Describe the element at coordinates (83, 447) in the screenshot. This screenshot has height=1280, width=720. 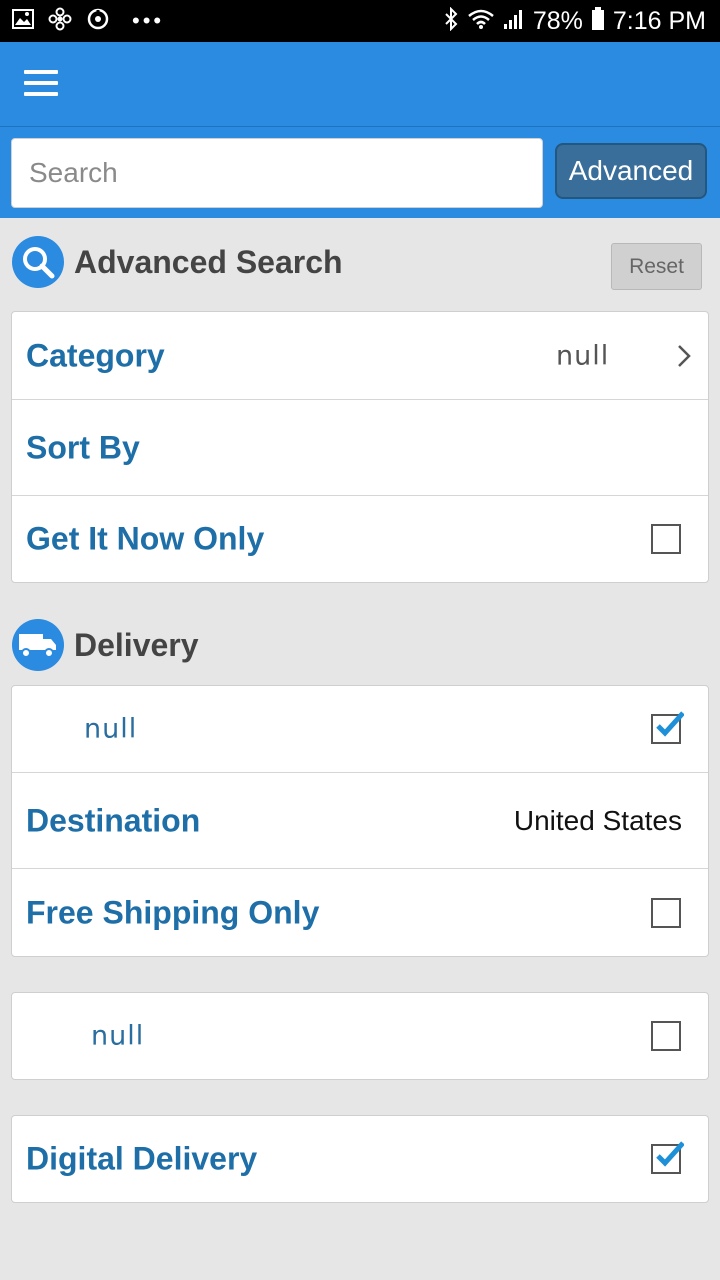
I see `sort-by-label: Sort By` at that location.